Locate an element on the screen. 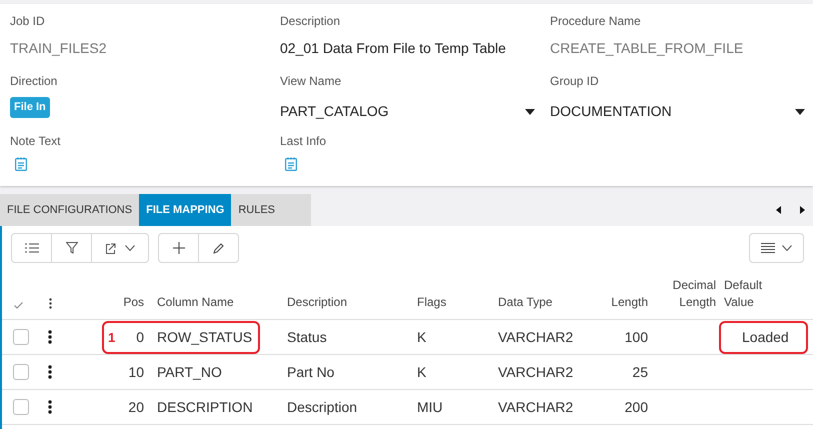  callout-number: 1 is located at coordinates (112, 338).